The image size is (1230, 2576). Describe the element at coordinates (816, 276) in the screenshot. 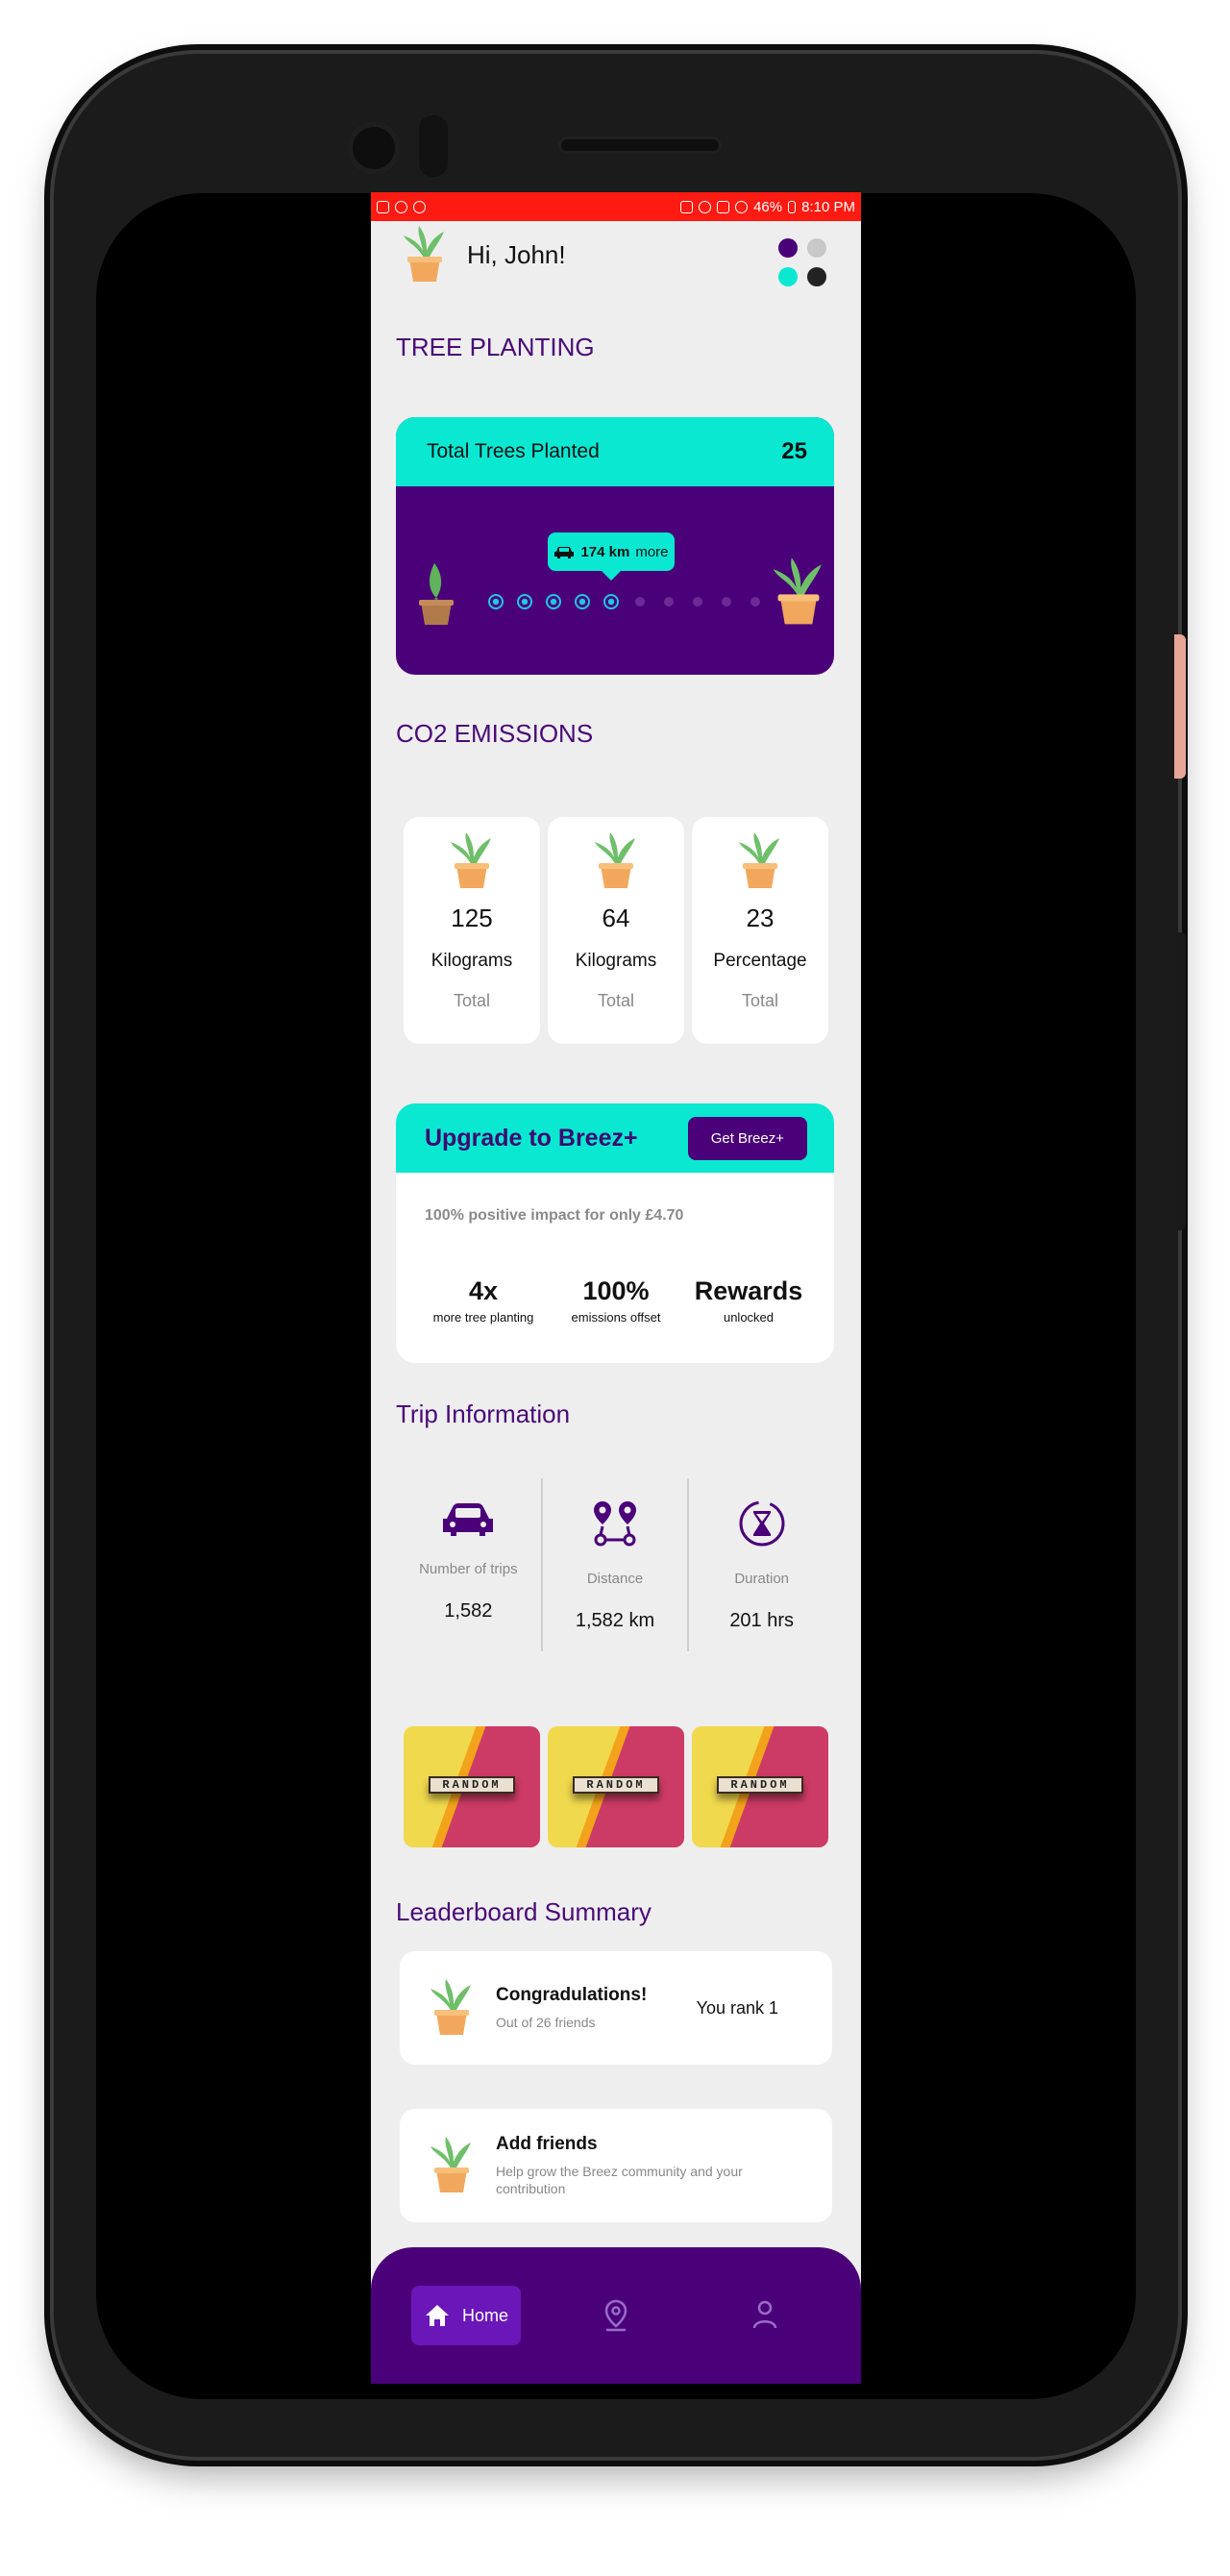

I see `black-dot` at that location.